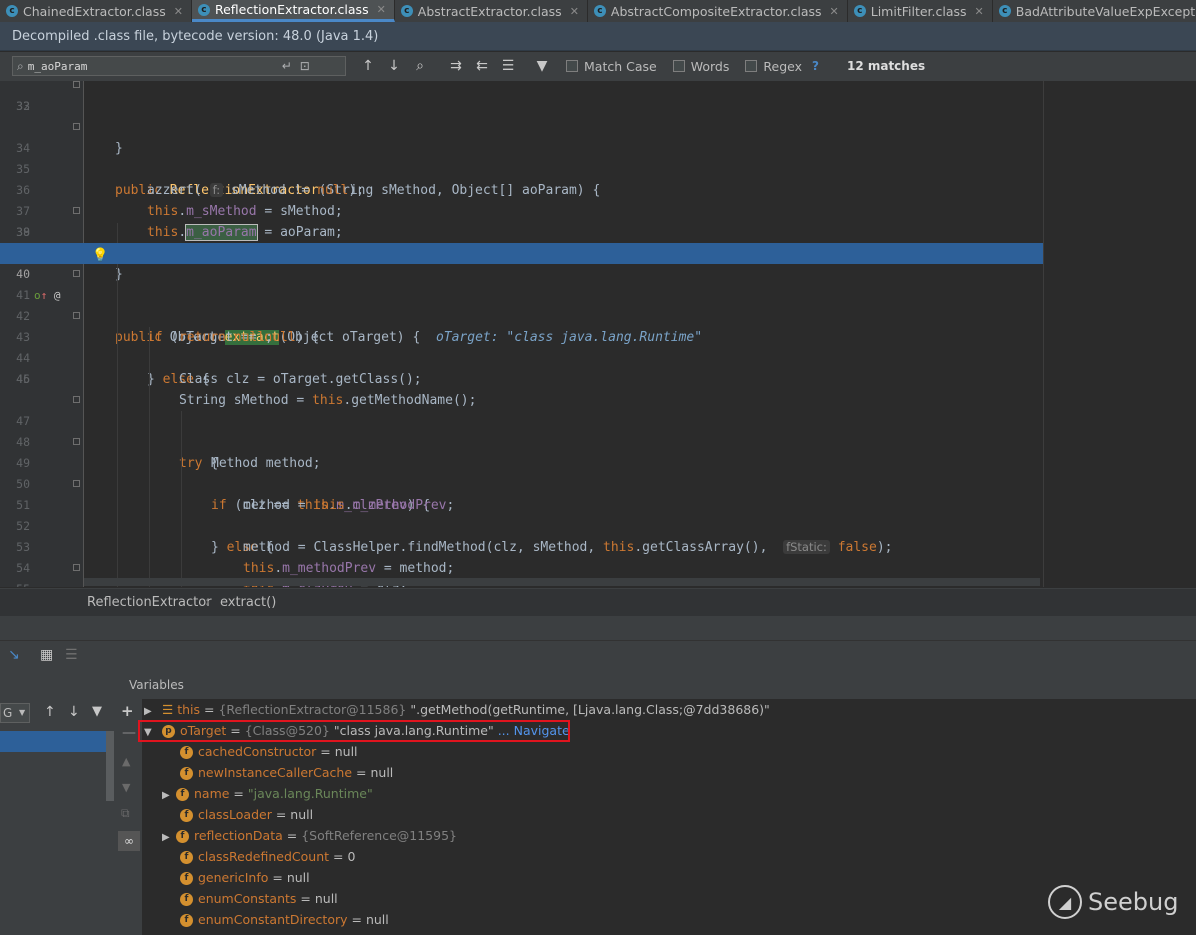 This screenshot has height=935, width=1196. What do you see at coordinates (15, 713) in the screenshot?
I see `thread-selector: G ▼` at bounding box center [15, 713].